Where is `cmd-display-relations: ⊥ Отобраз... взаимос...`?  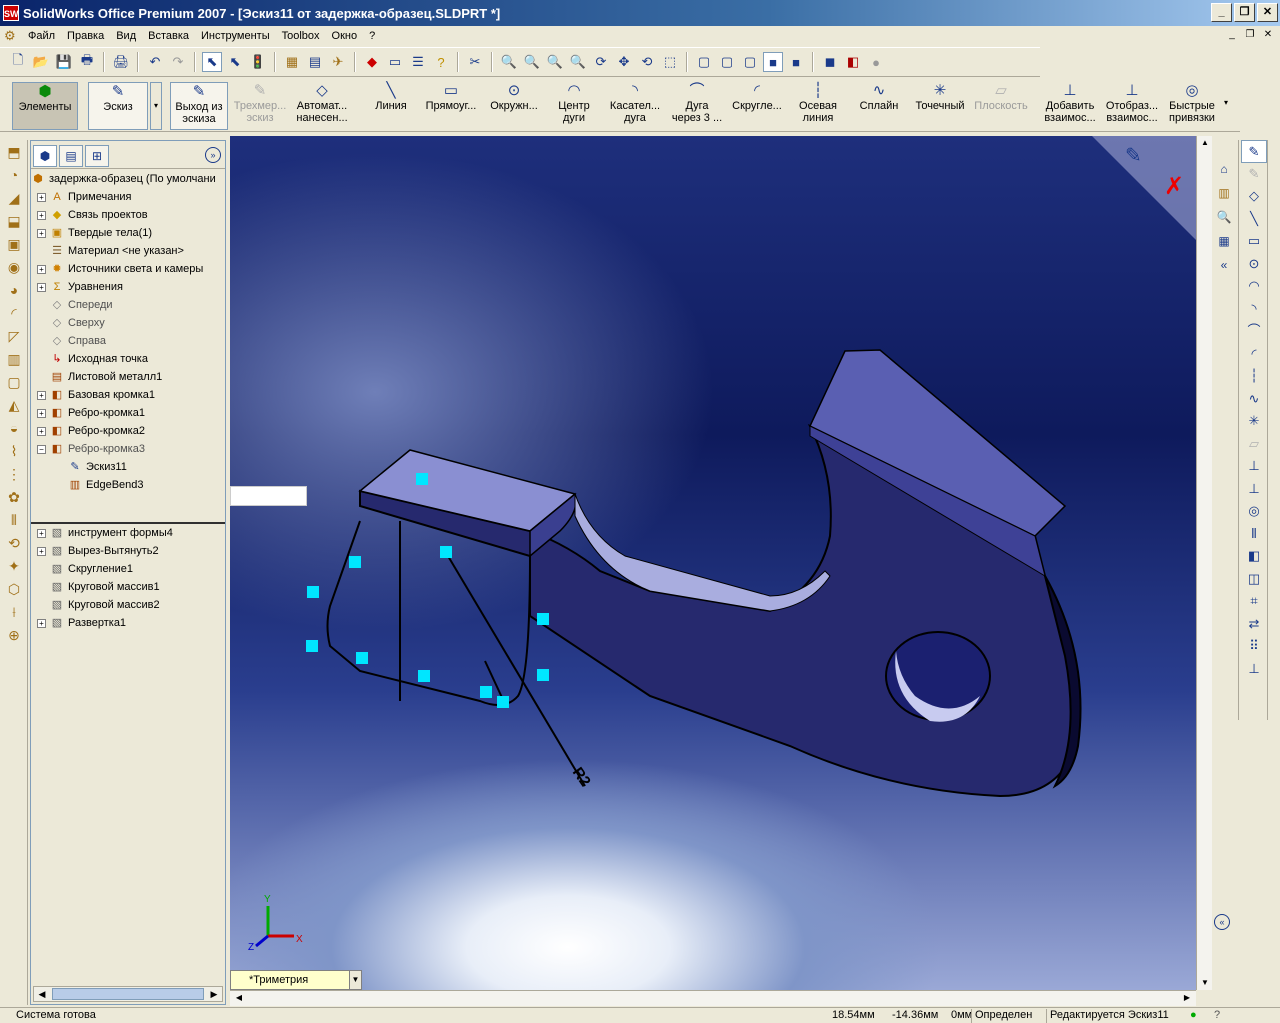
cmd-display-relations: ⊥ Отобраз... взаимос... is located at coordinates (1132, 106).